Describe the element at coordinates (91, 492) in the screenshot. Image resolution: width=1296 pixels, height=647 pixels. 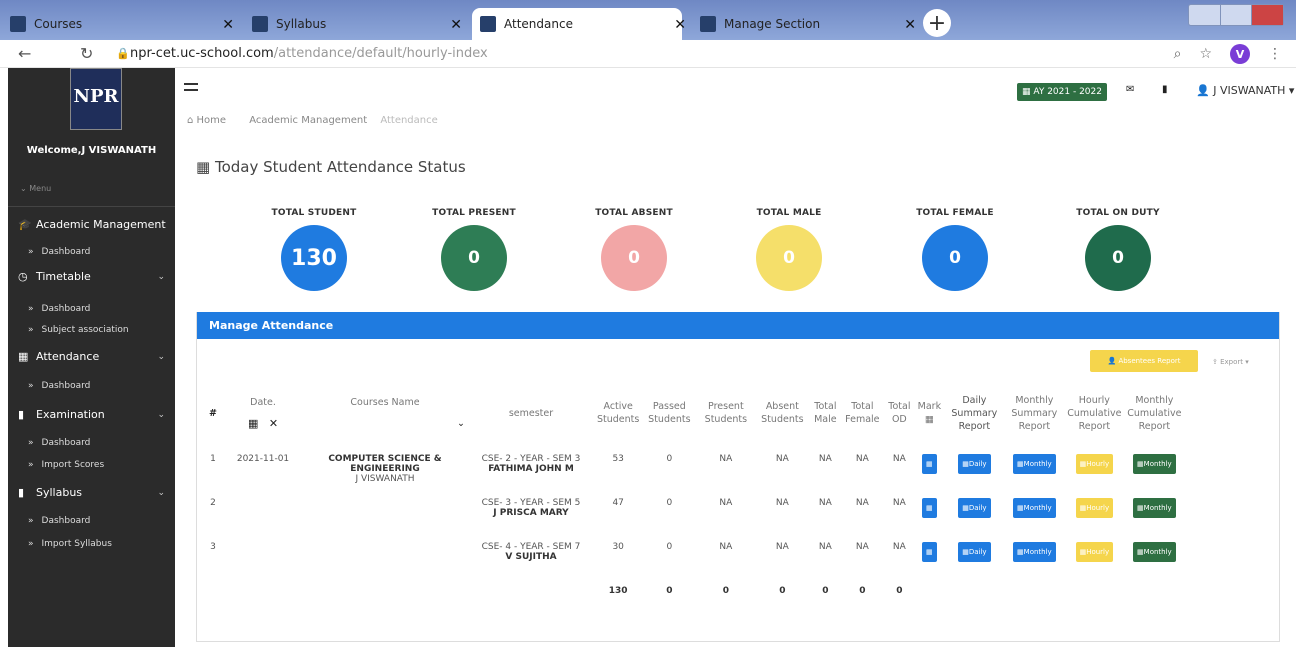
I see `sidebar-item-syllabus: ▮ Syllabus ⌄` at that location.